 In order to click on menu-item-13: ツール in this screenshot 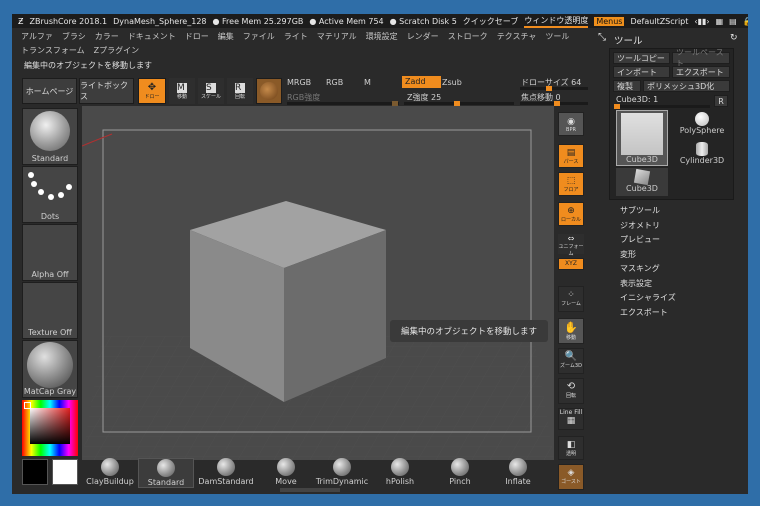, I will do `click(557, 36)`.